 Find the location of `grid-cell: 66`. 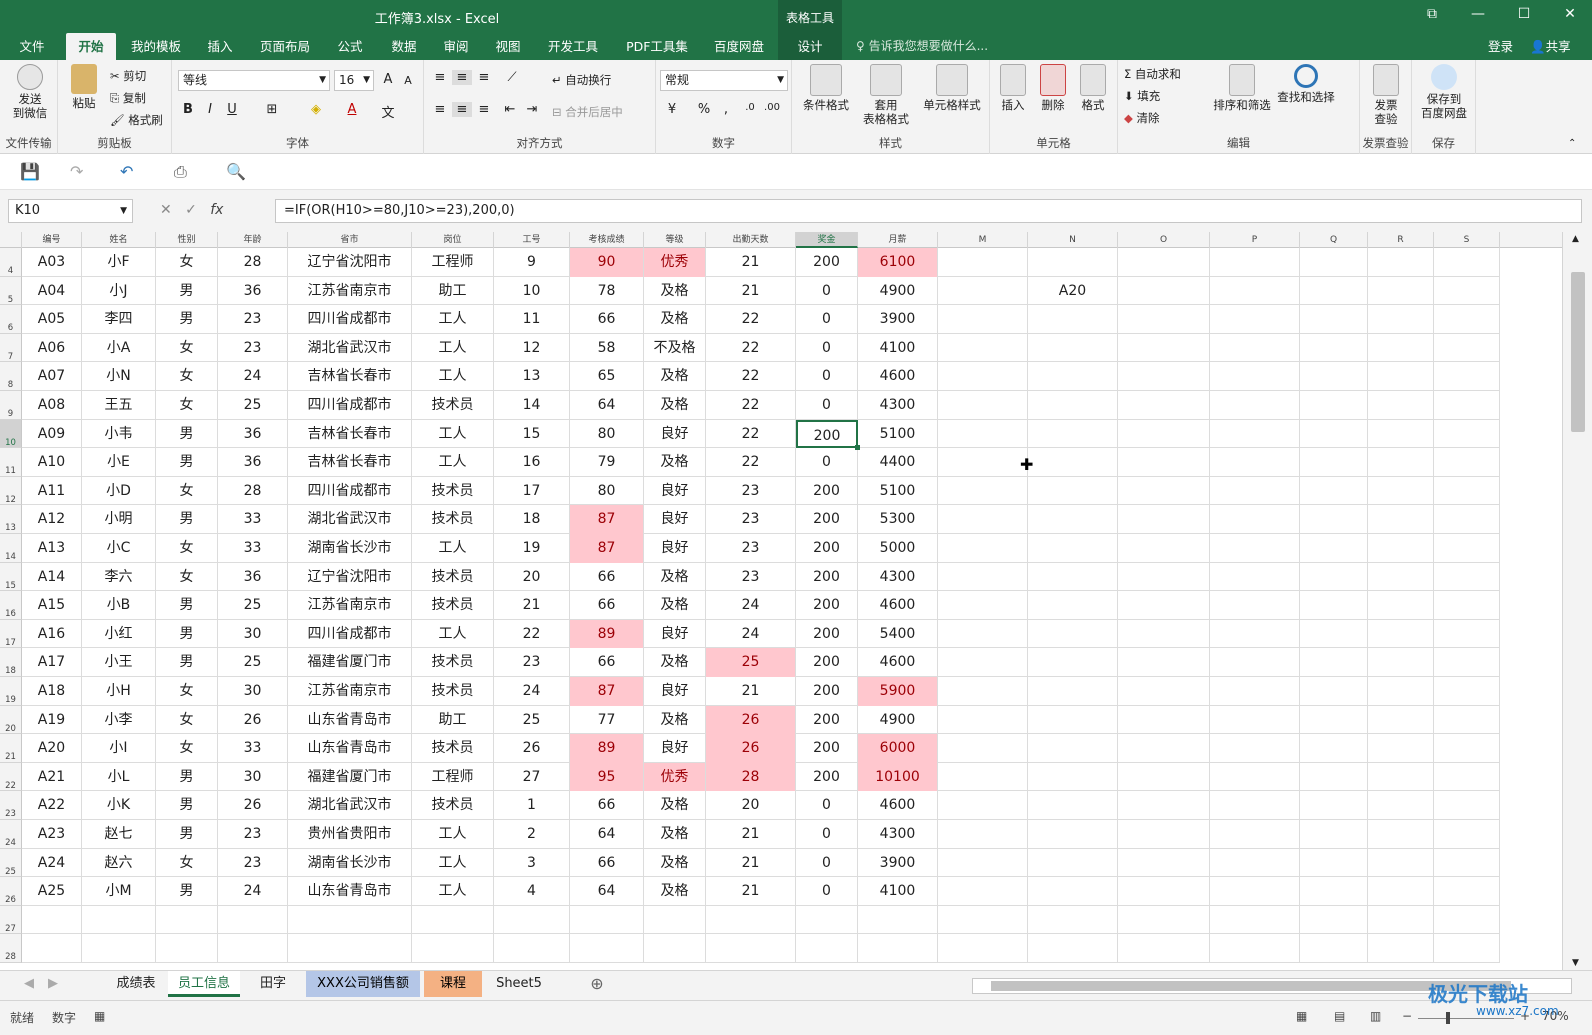

grid-cell: 66 is located at coordinates (607, 863).